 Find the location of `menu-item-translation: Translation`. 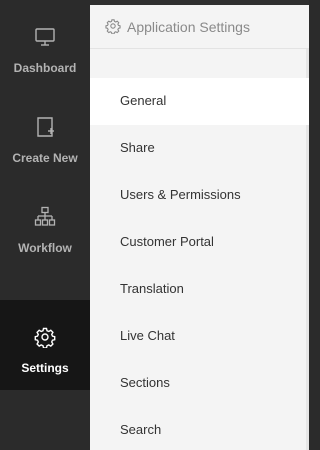

menu-item-translation: Translation is located at coordinates (199, 289).